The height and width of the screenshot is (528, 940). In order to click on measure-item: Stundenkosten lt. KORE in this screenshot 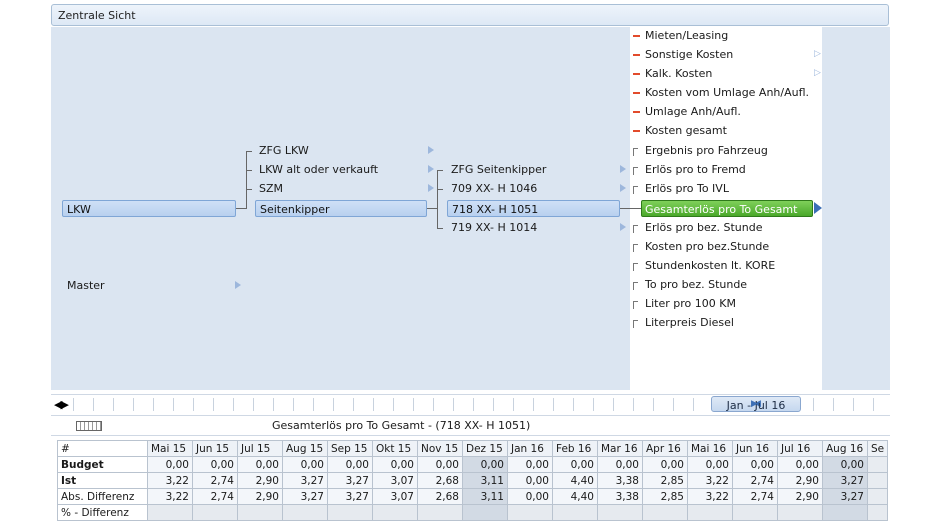, I will do `click(710, 265)`.